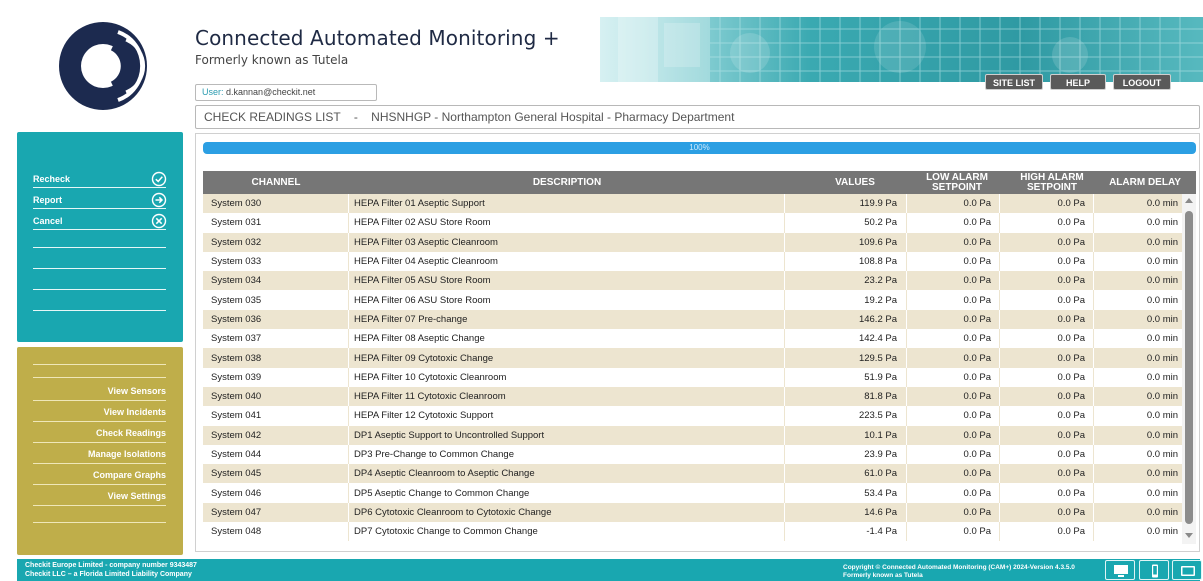 Image resolution: width=1203 pixels, height=581 pixels. Describe the element at coordinates (1078, 82) in the screenshot. I see `help-button: HELP` at that location.